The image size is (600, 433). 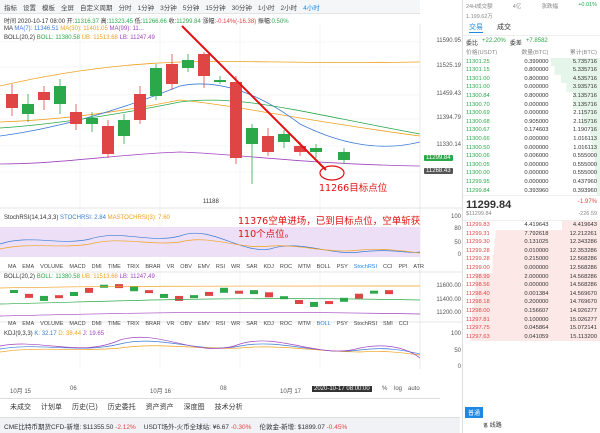 I want to click on auto-toggle: auto, so click(x=414, y=389).